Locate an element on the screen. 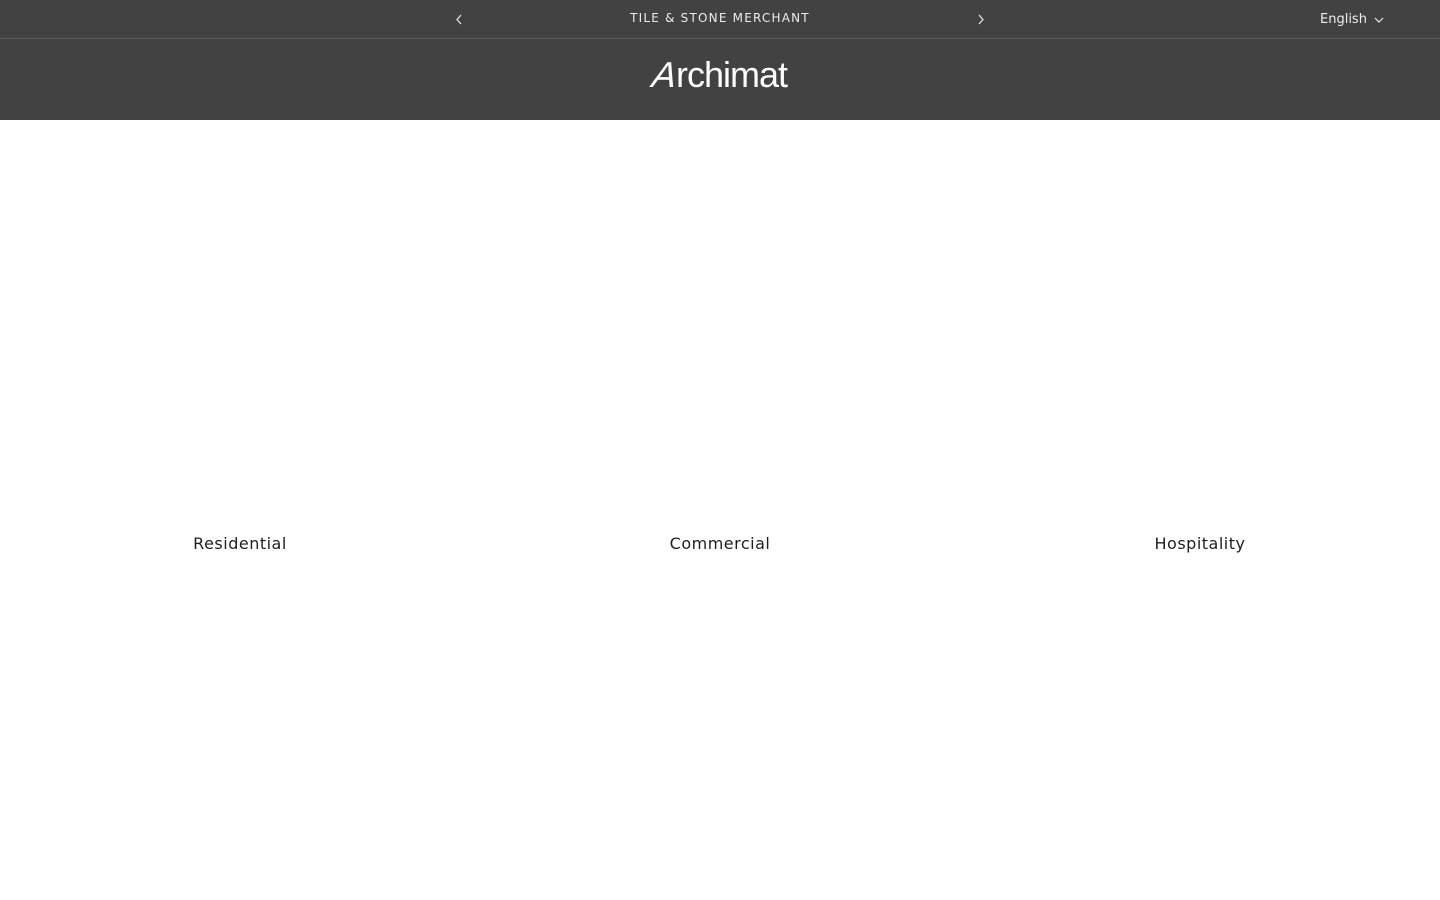 The width and height of the screenshot is (1440, 900). announcement-text: TILE & STONE MERCHANT is located at coordinates (720, 18).